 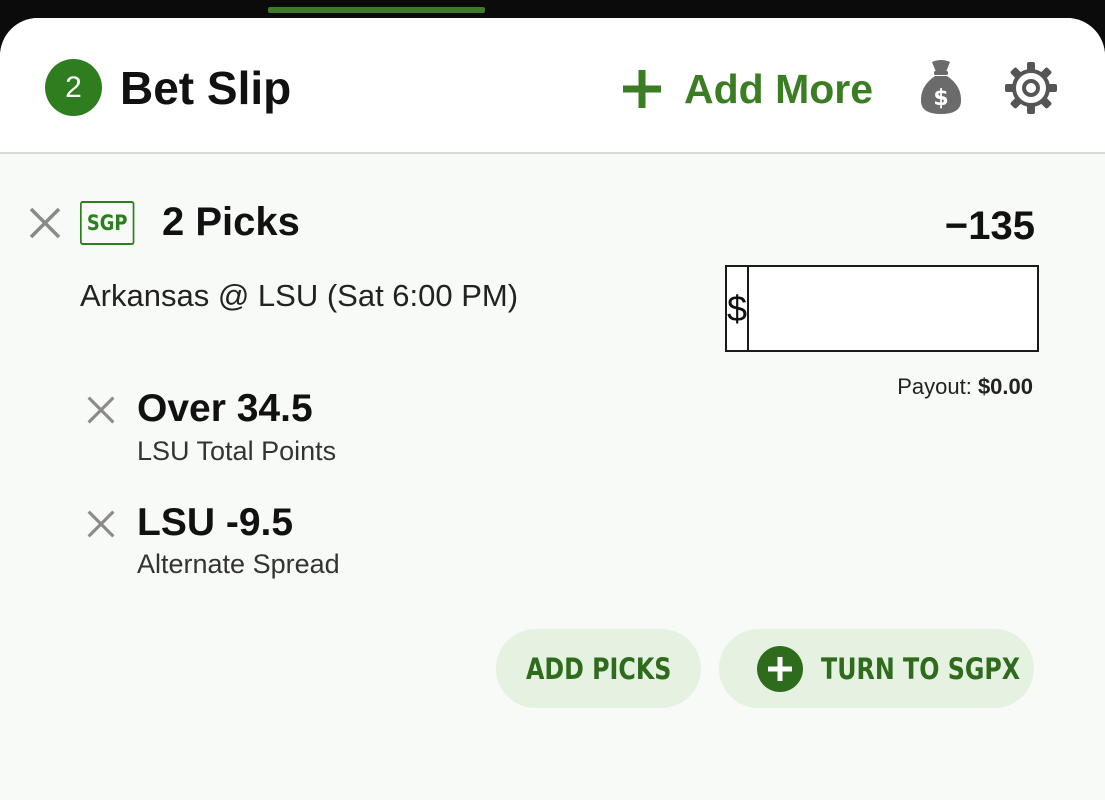 I want to click on turn-to-sgpx-button: TURN TO SGPX, so click(x=876, y=668).